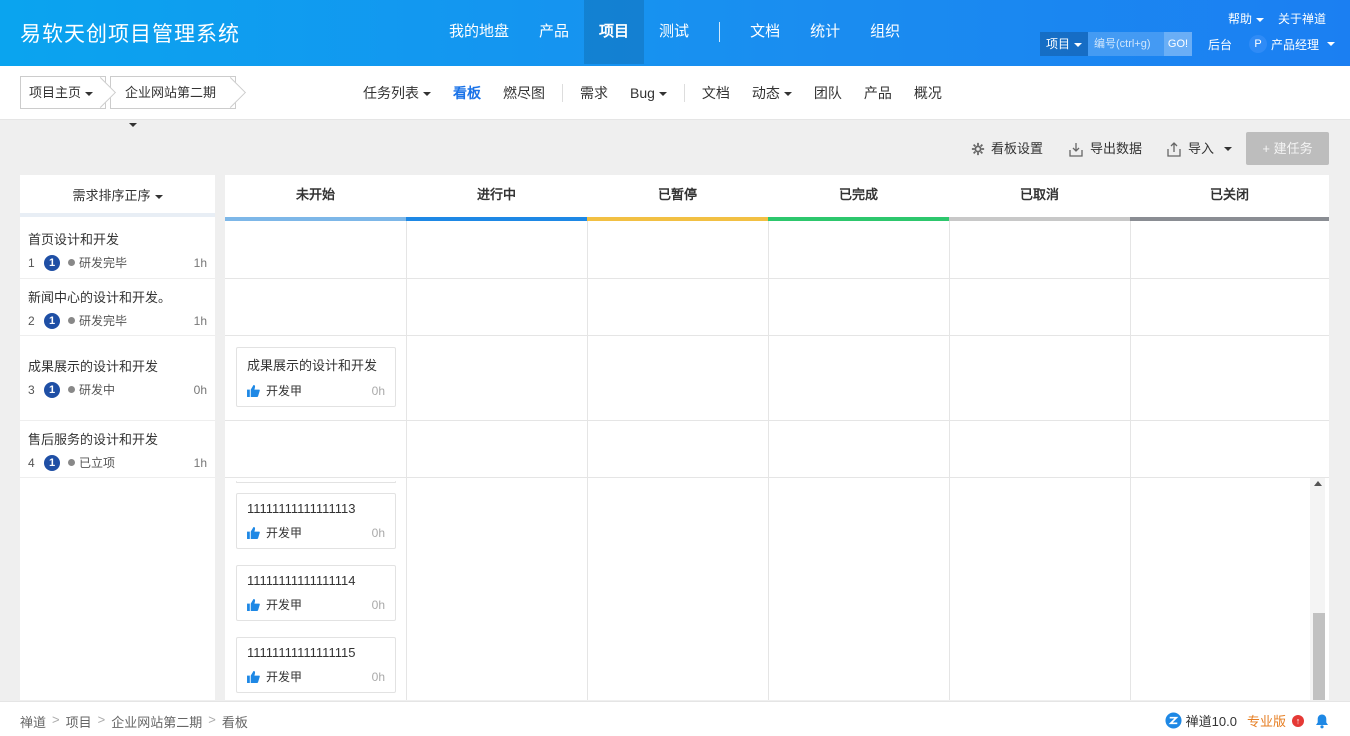 Image resolution: width=1350 pixels, height=736 pixels. I want to click on story-status: 研发中, so click(97, 390).